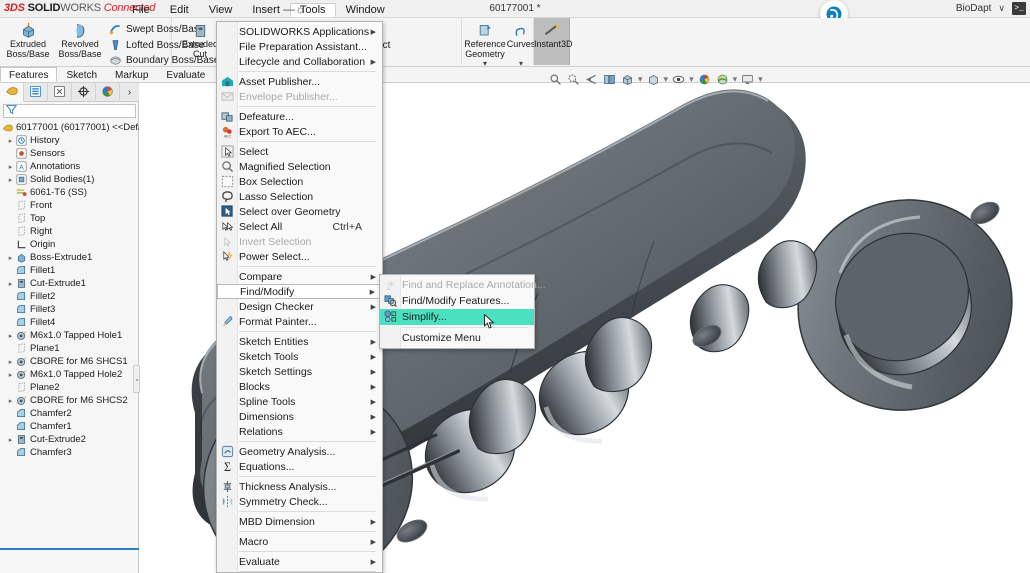 The image size is (1030, 573). I want to click on tree-item-root: 60177001 (60177001) <<Default>_Phot, so click(69, 127).